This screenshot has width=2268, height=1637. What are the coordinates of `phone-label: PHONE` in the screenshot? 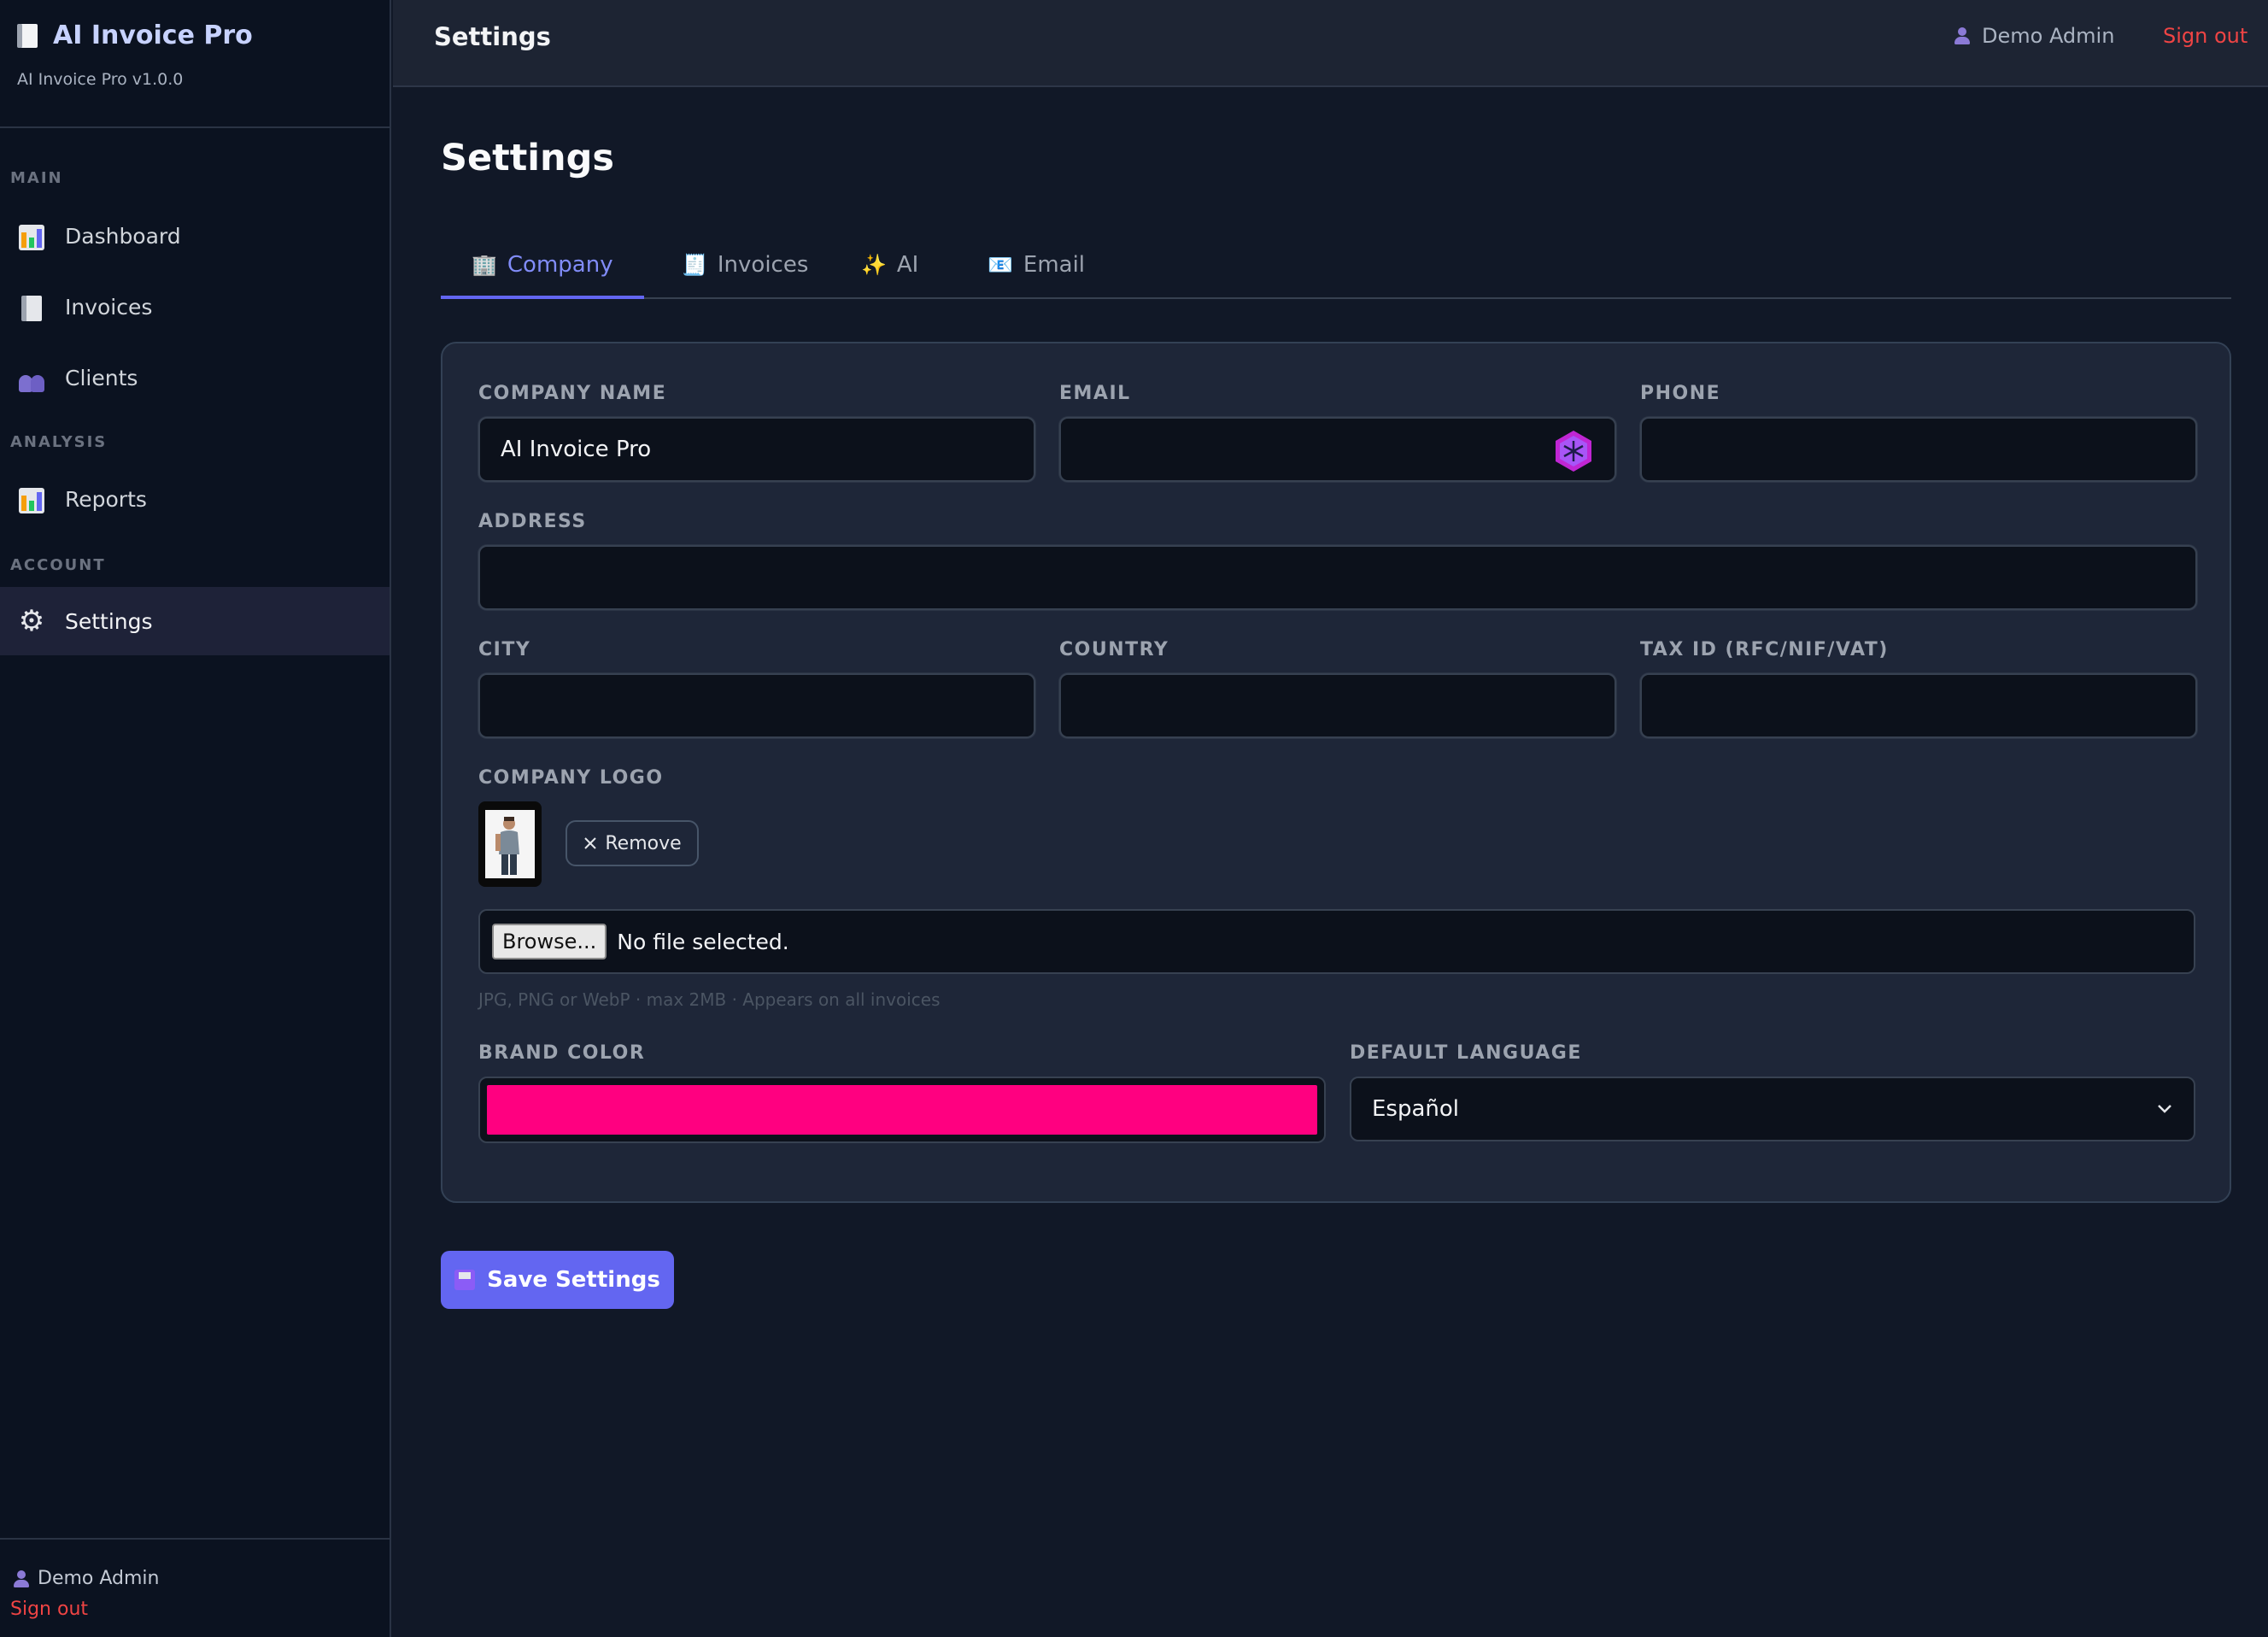 It's located at (1680, 393).